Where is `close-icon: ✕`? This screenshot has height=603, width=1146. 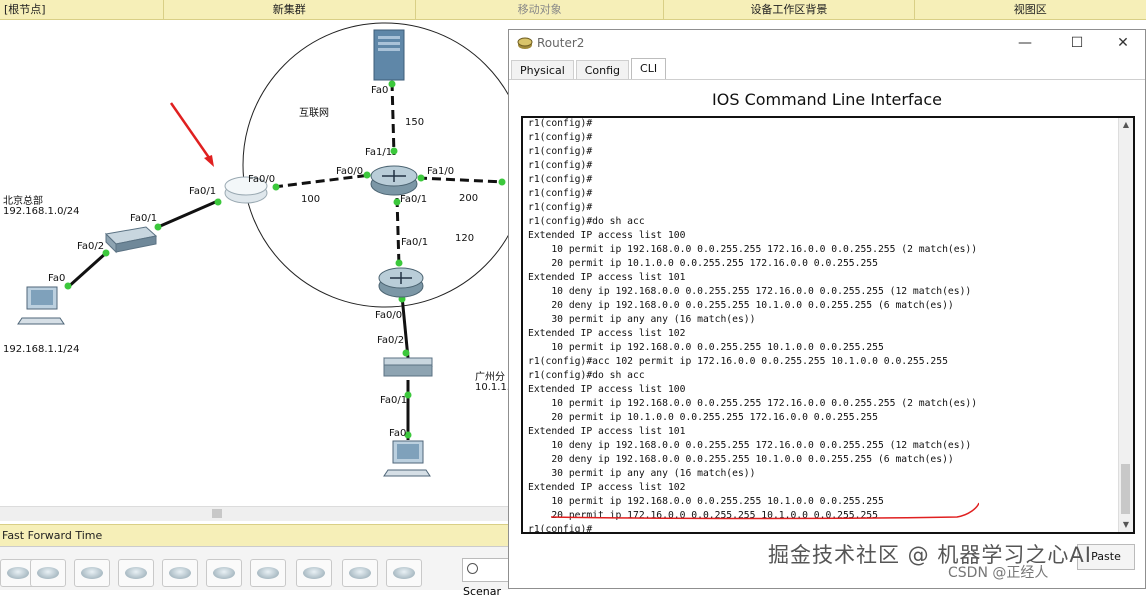 close-icon: ✕ is located at coordinates (1123, 43).